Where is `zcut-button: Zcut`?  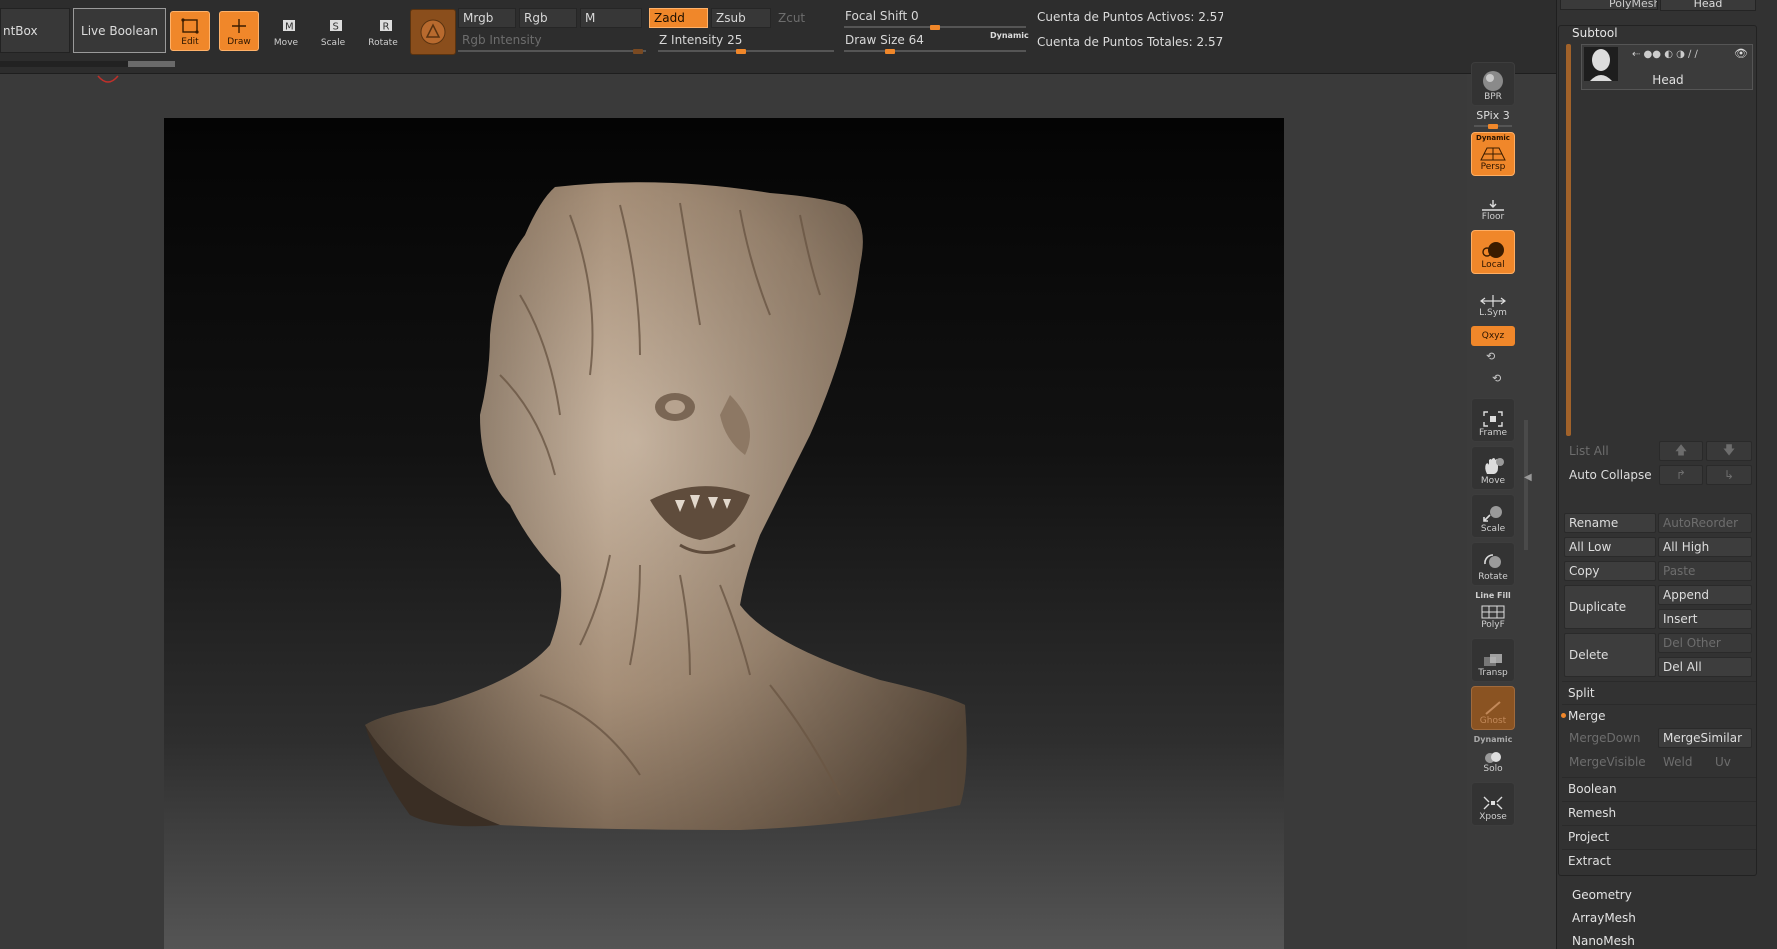 zcut-button: Zcut is located at coordinates (804, 18).